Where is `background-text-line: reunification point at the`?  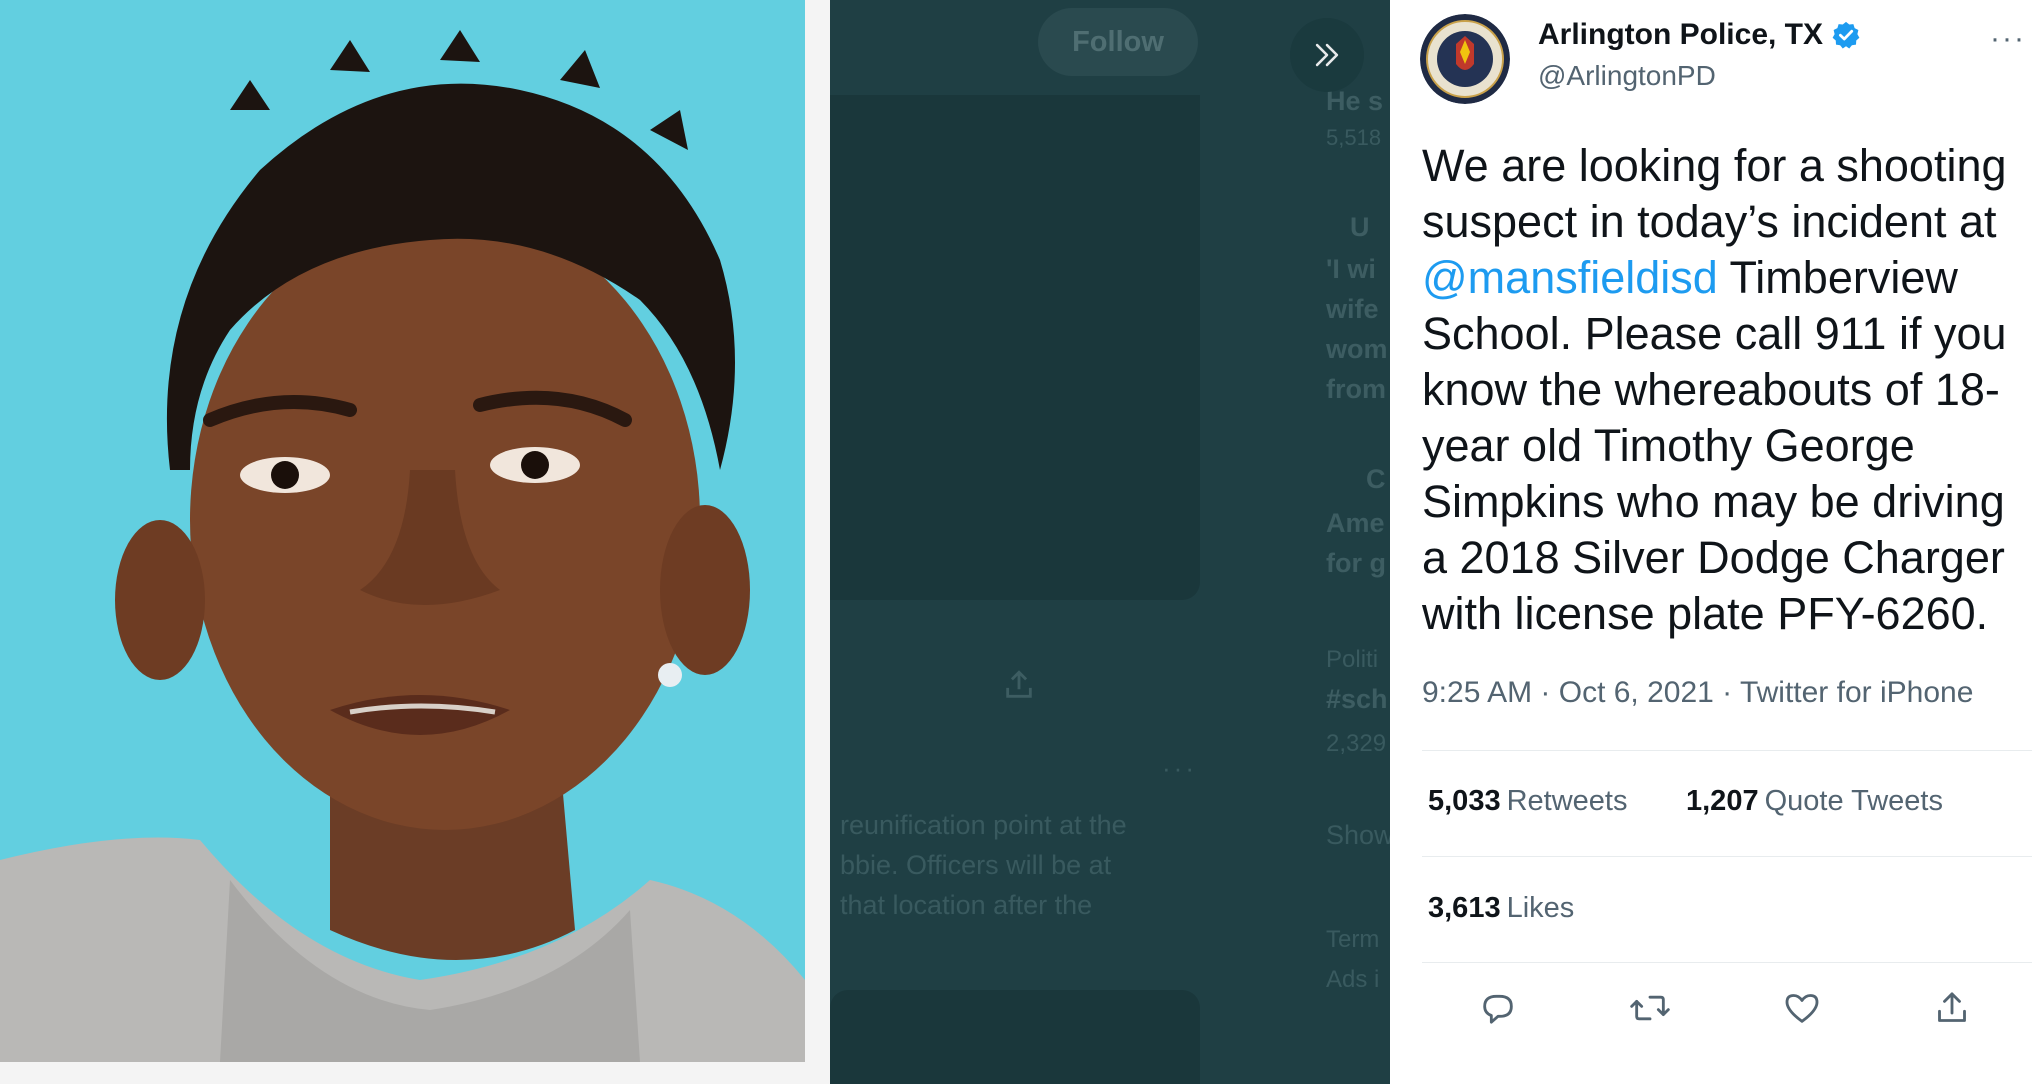 background-text-line: reunification point at the is located at coordinates (983, 825).